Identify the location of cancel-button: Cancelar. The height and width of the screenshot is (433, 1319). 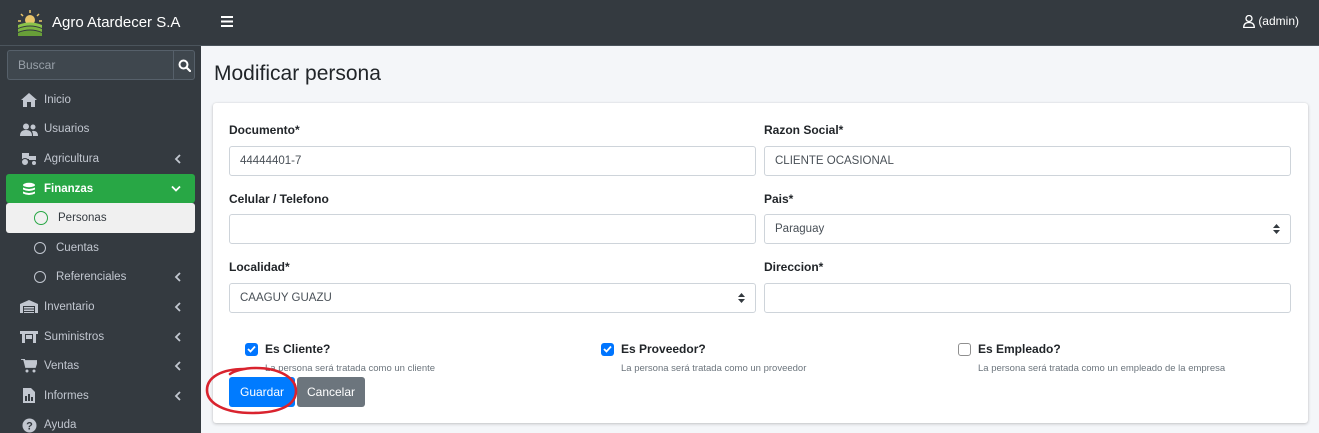
(331, 392).